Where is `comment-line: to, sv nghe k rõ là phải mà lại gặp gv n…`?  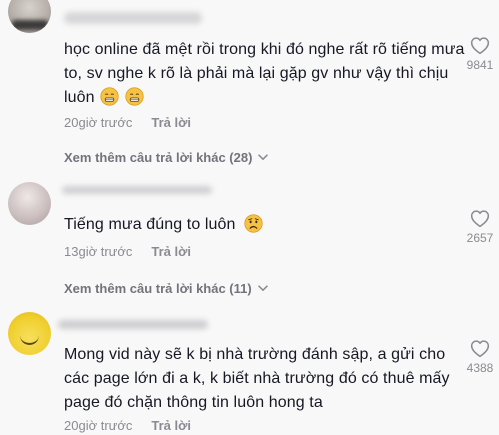 comment-line: to, sv nghe k rõ là phải mà lại gặp gv n… is located at coordinates (256, 73).